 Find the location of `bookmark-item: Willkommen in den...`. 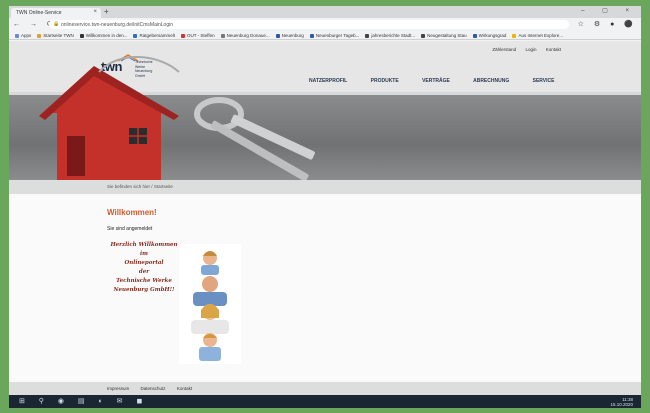

bookmark-item: Willkommen in den... is located at coordinates (103, 35).